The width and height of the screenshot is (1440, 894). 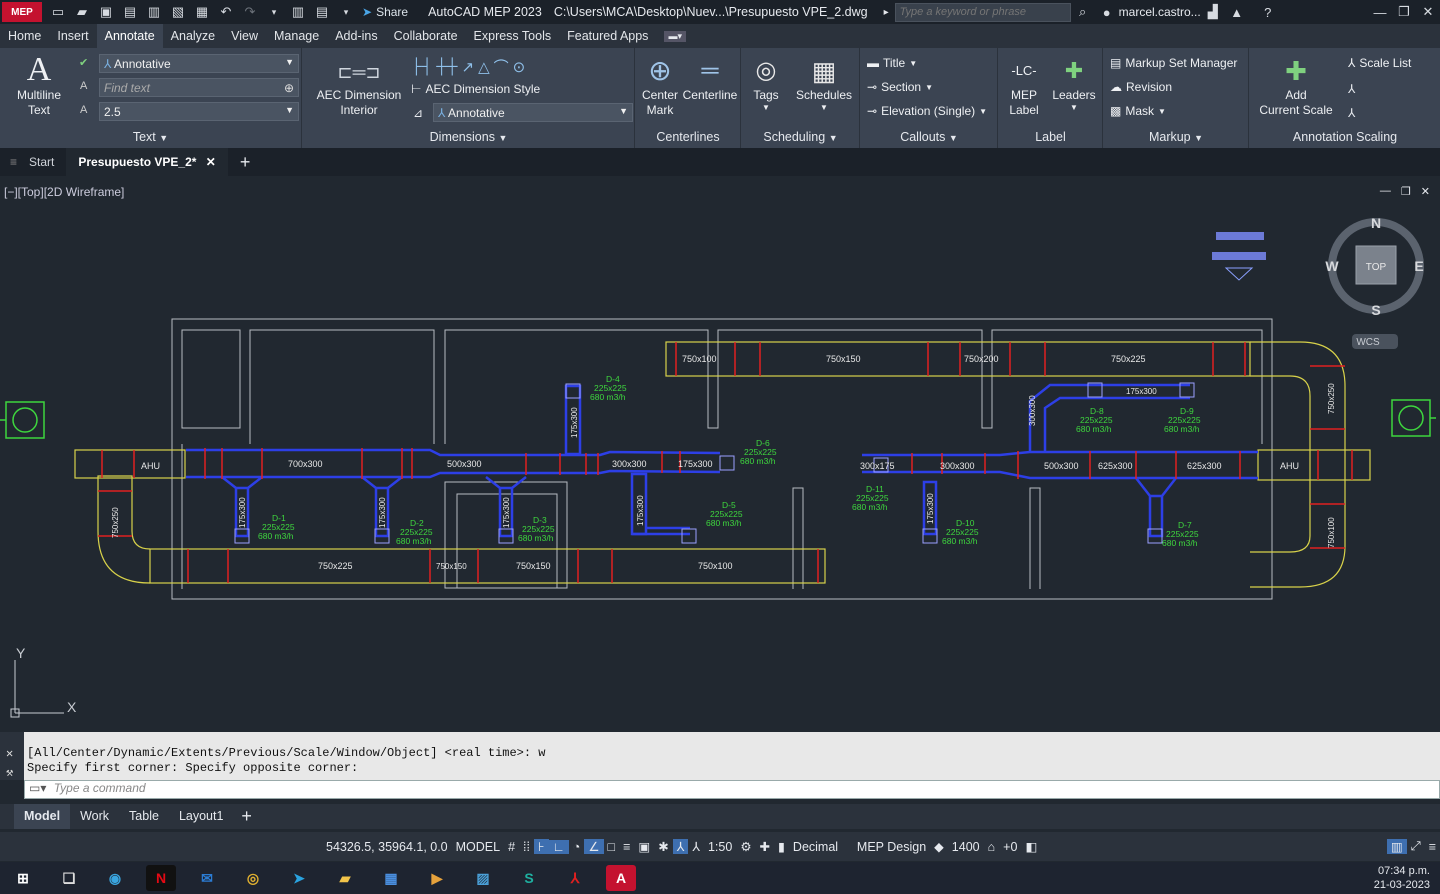 I want to click on title-callout-button: ▬ Title ▼, so click(x=892, y=63).